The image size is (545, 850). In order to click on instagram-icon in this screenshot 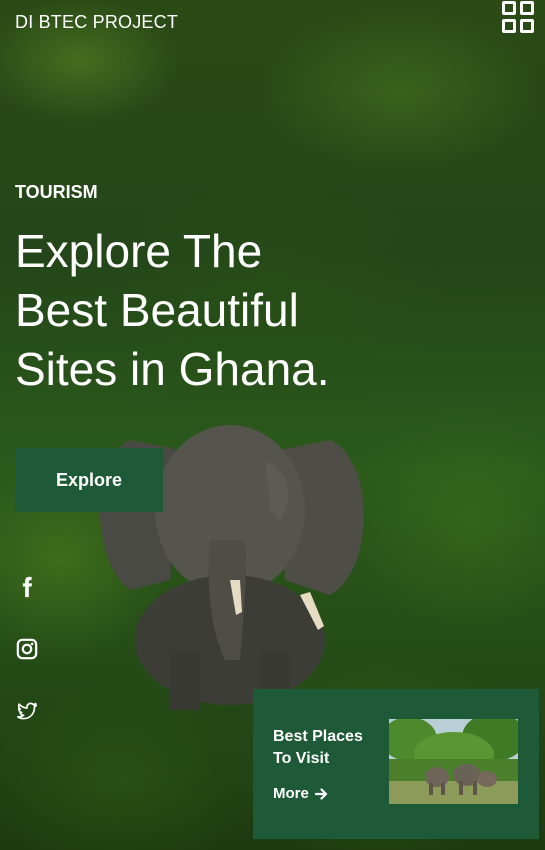, I will do `click(27, 649)`.